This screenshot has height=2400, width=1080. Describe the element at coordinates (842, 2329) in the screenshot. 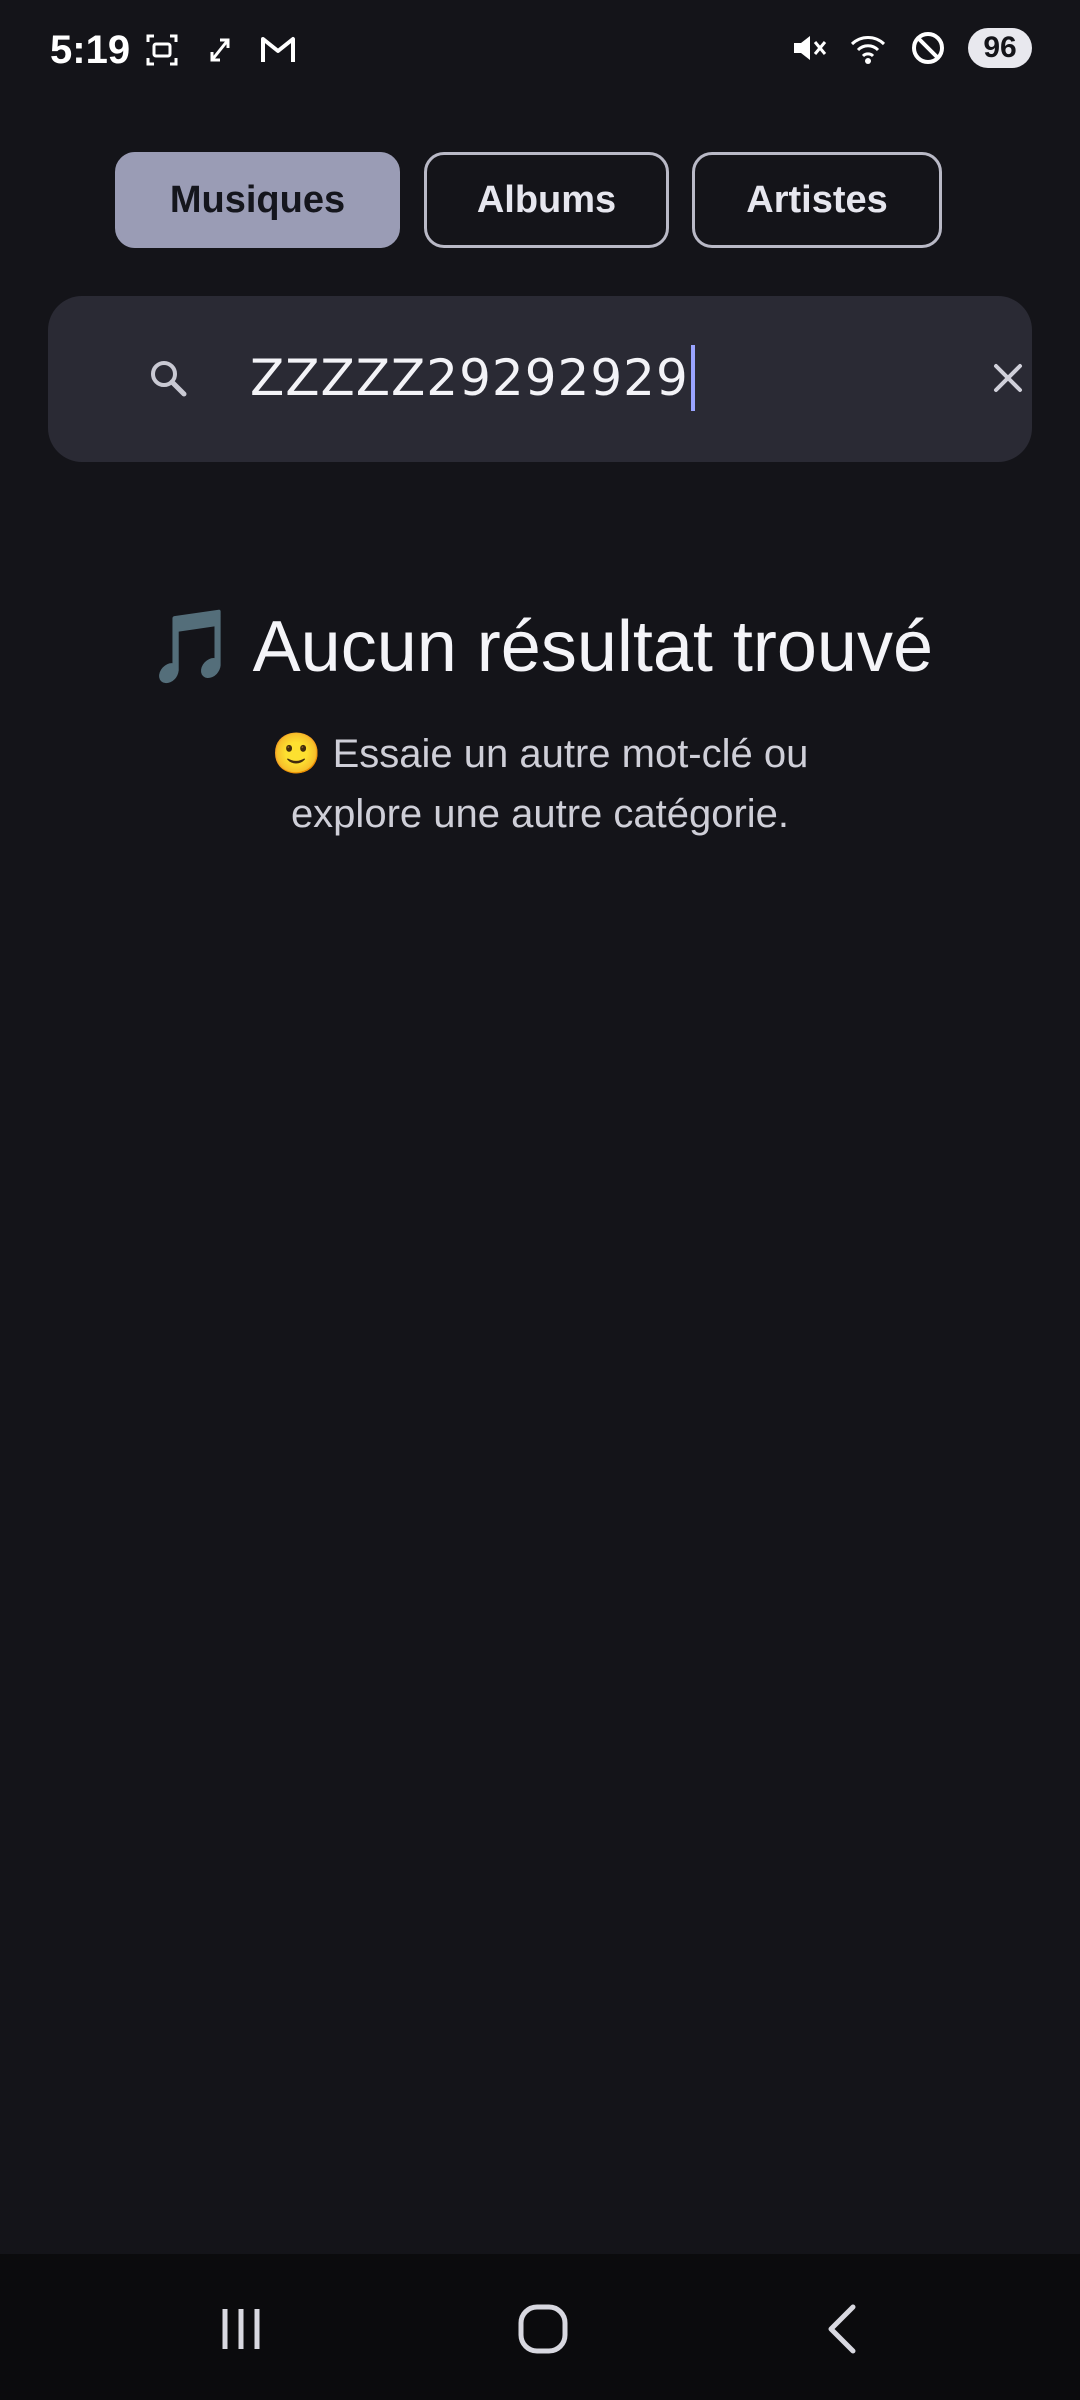

I see `back-icon` at that location.